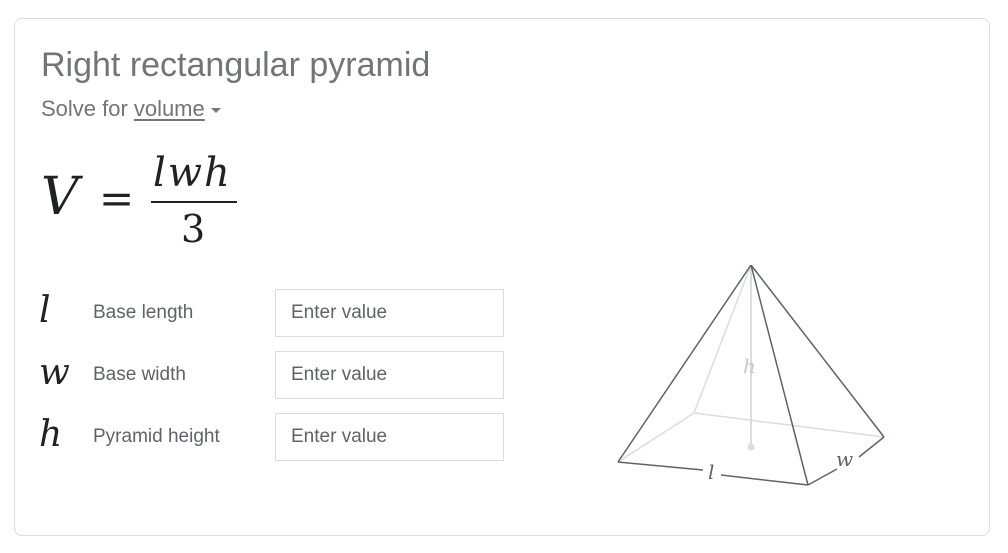  What do you see at coordinates (660, 466) in the screenshot?
I see `edge-base-length-a` at bounding box center [660, 466].